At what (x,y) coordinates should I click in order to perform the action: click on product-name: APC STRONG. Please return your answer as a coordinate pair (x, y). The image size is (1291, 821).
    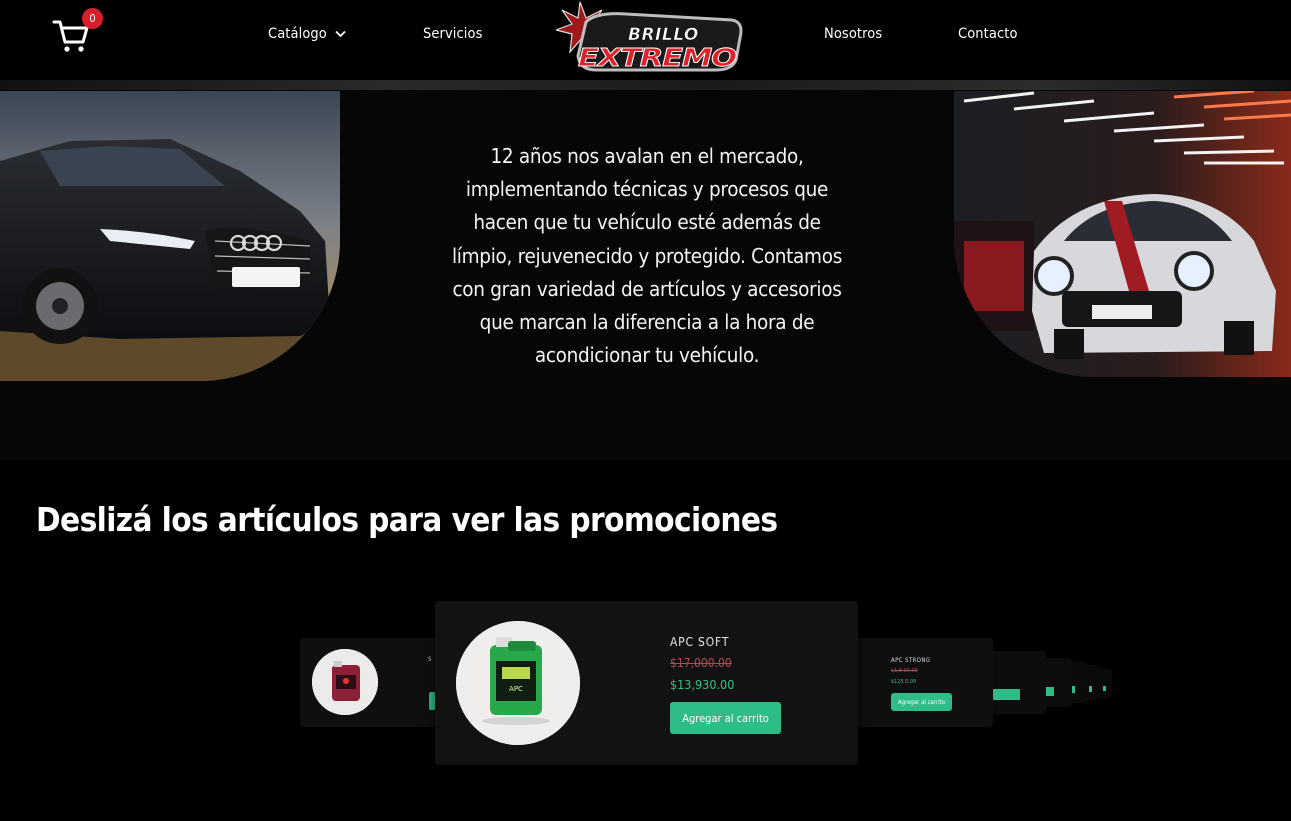
    Looking at the image, I should click on (911, 660).